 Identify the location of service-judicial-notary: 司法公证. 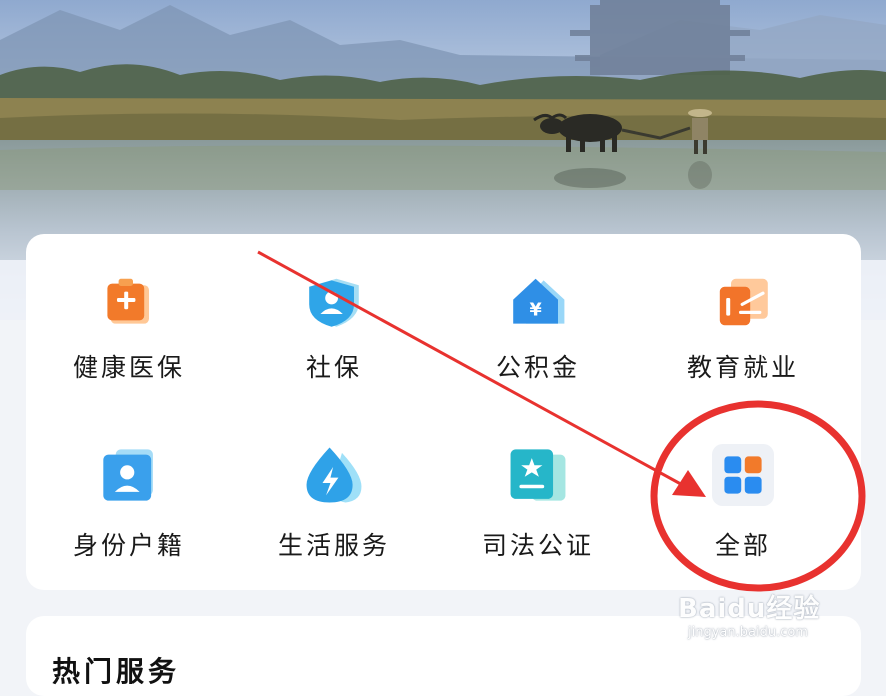
(538, 487).